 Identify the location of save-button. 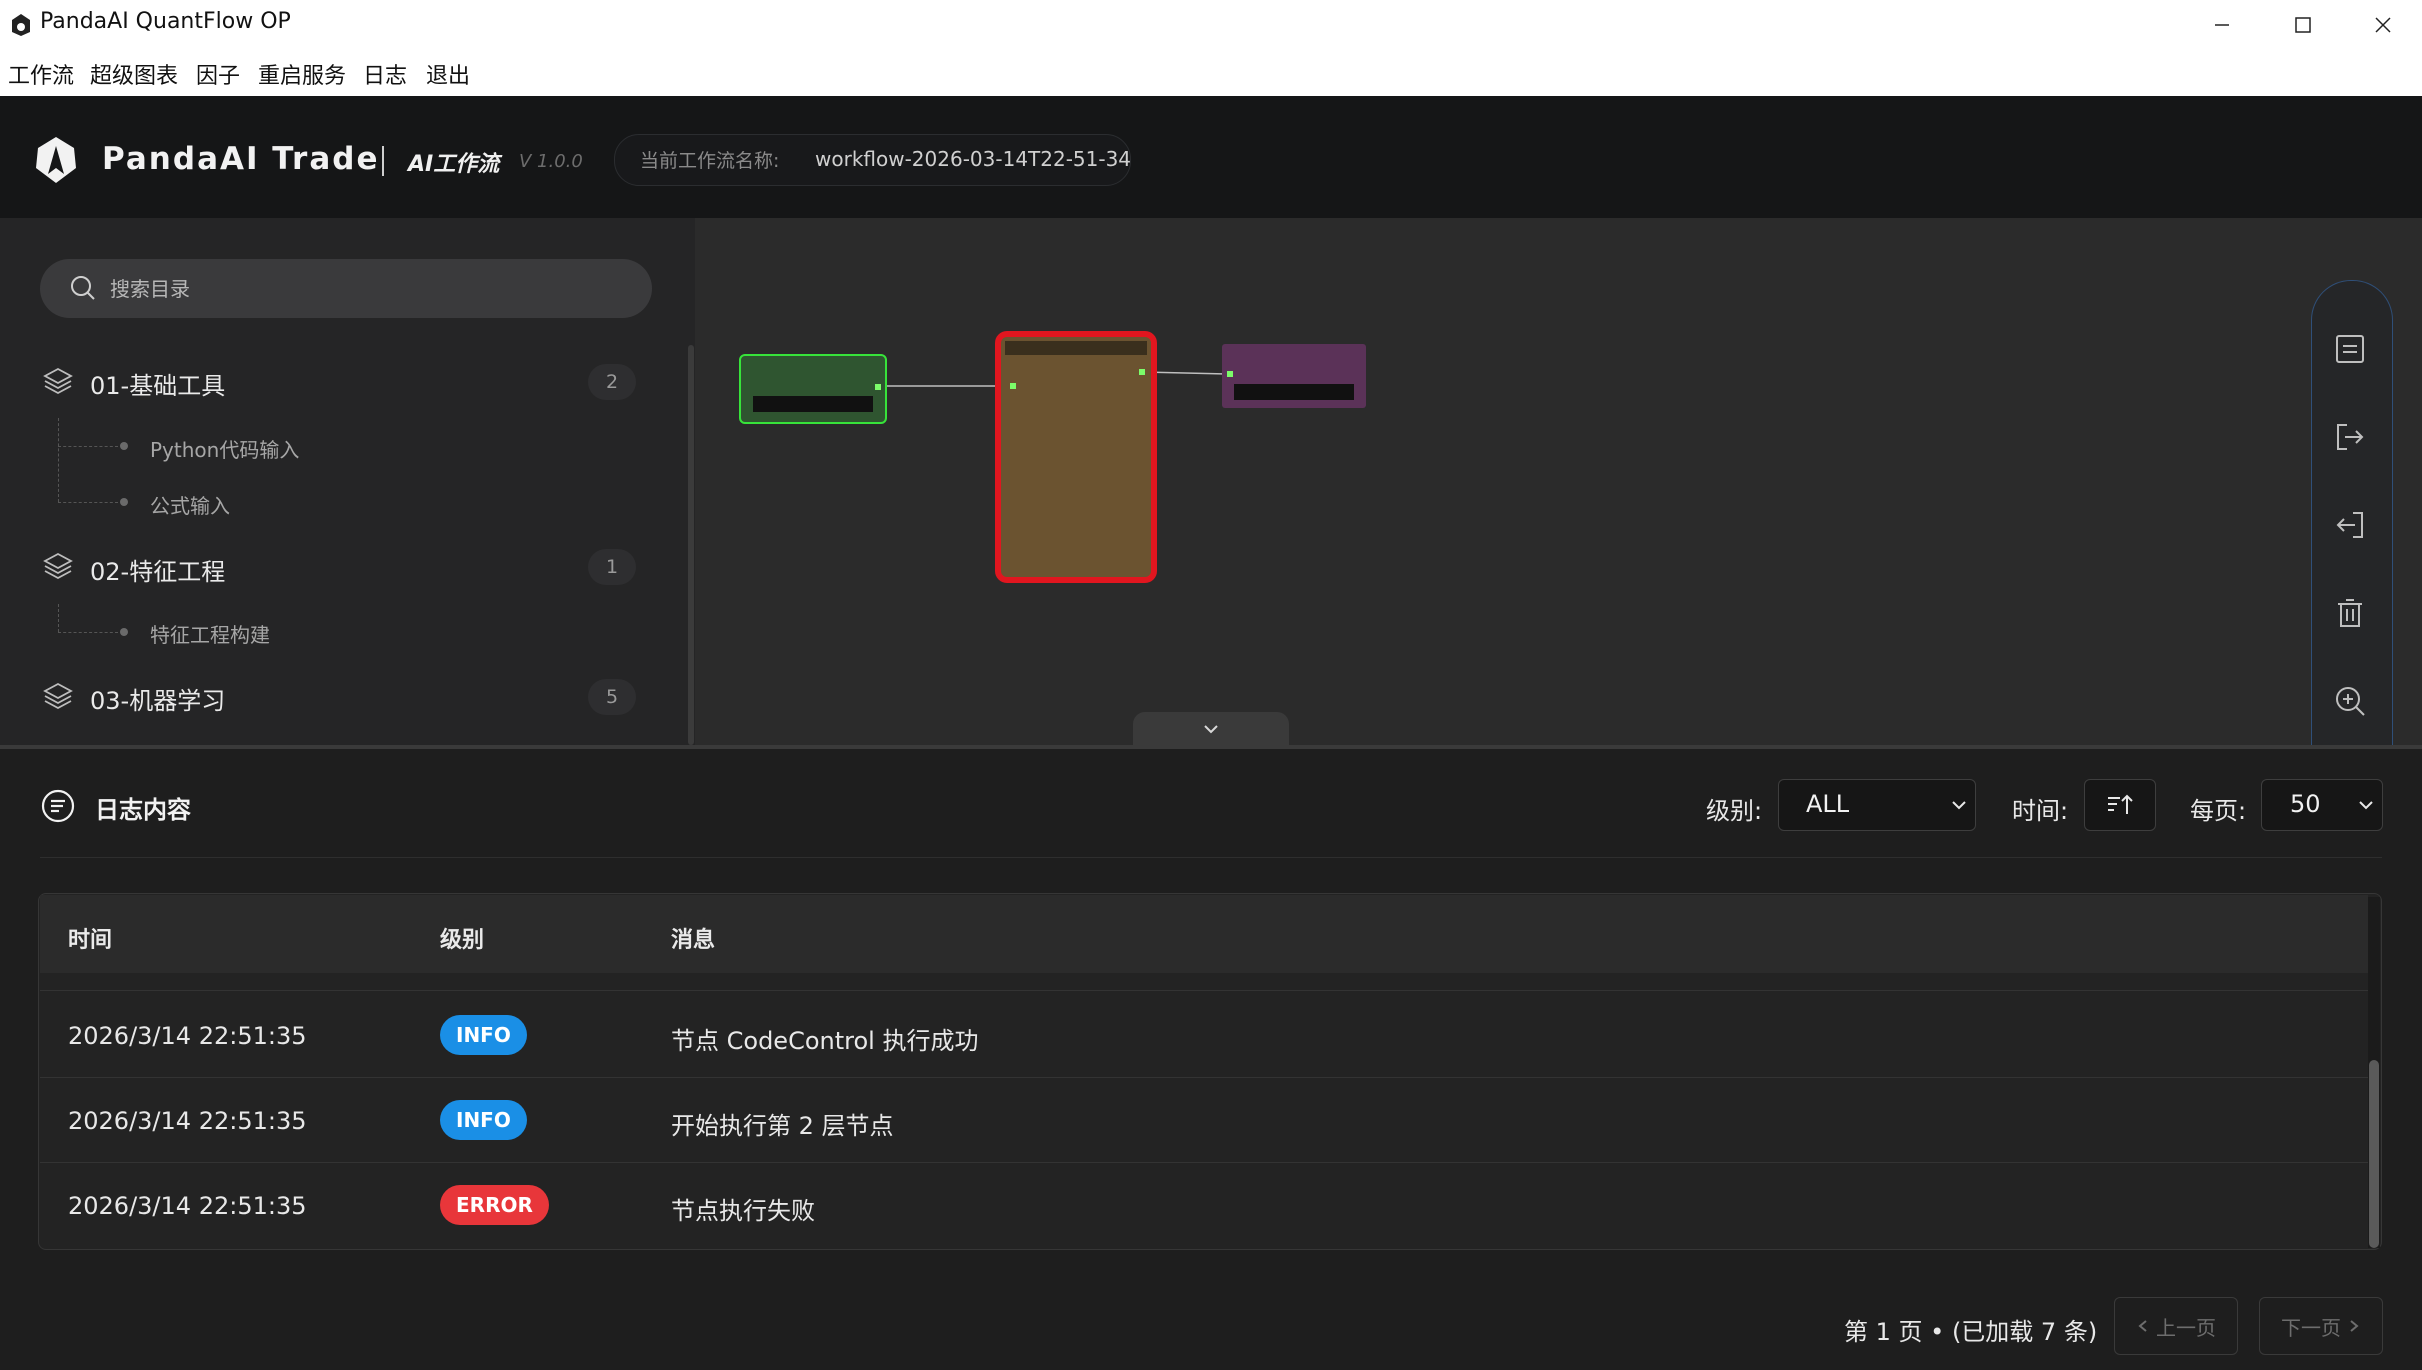
(2350, 349).